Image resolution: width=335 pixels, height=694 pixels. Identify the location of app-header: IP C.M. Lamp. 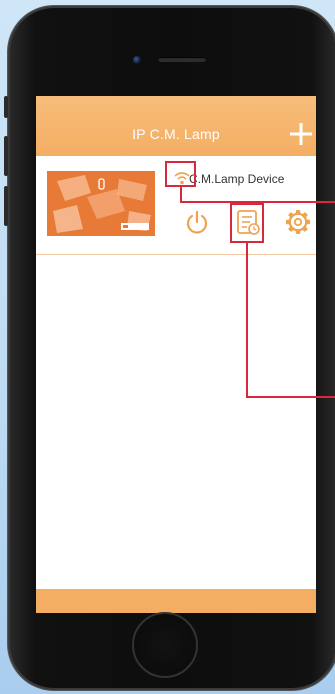
(176, 126).